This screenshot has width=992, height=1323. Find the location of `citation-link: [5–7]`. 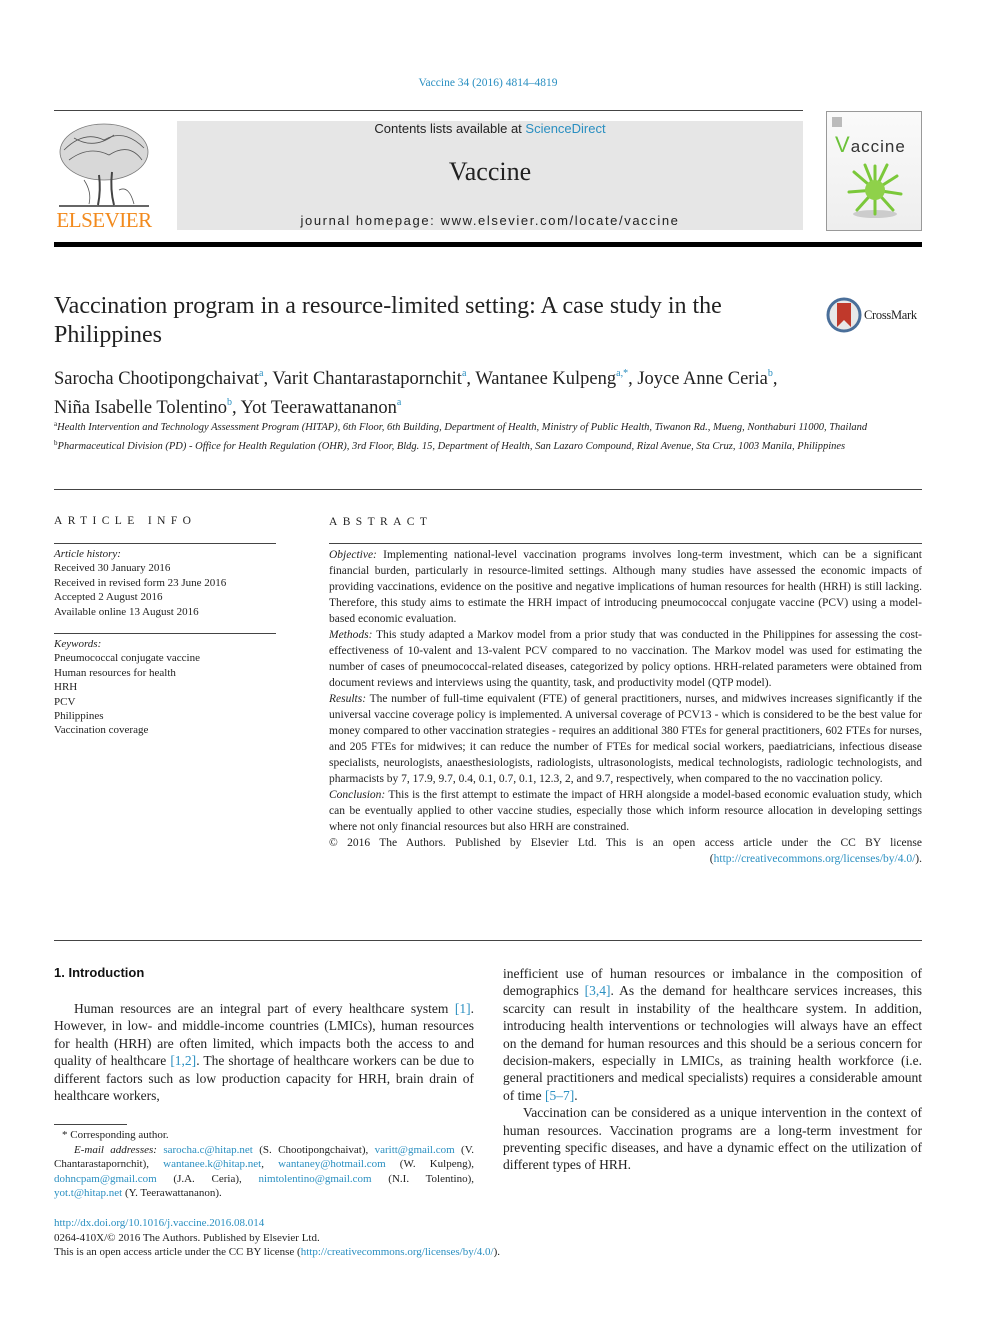

citation-link: [5–7] is located at coordinates (559, 1095).